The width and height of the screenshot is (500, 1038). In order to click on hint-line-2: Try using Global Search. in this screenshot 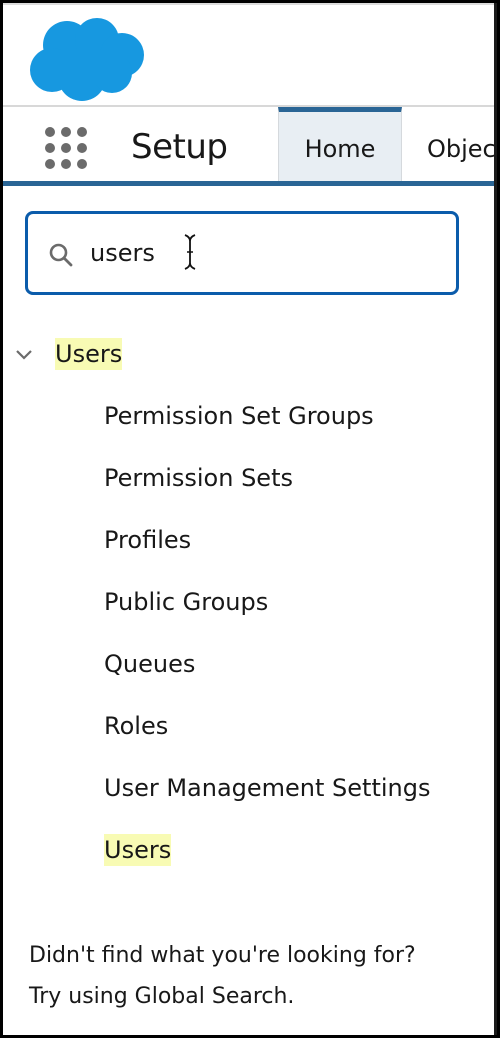, I will do `click(162, 996)`.